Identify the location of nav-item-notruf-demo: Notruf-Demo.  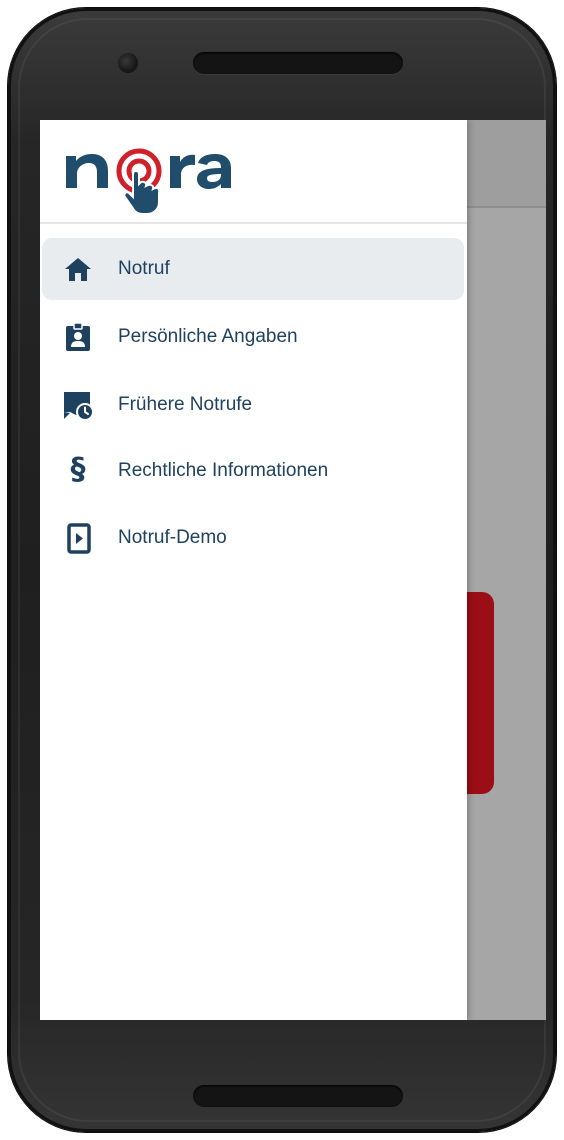
(253, 538).